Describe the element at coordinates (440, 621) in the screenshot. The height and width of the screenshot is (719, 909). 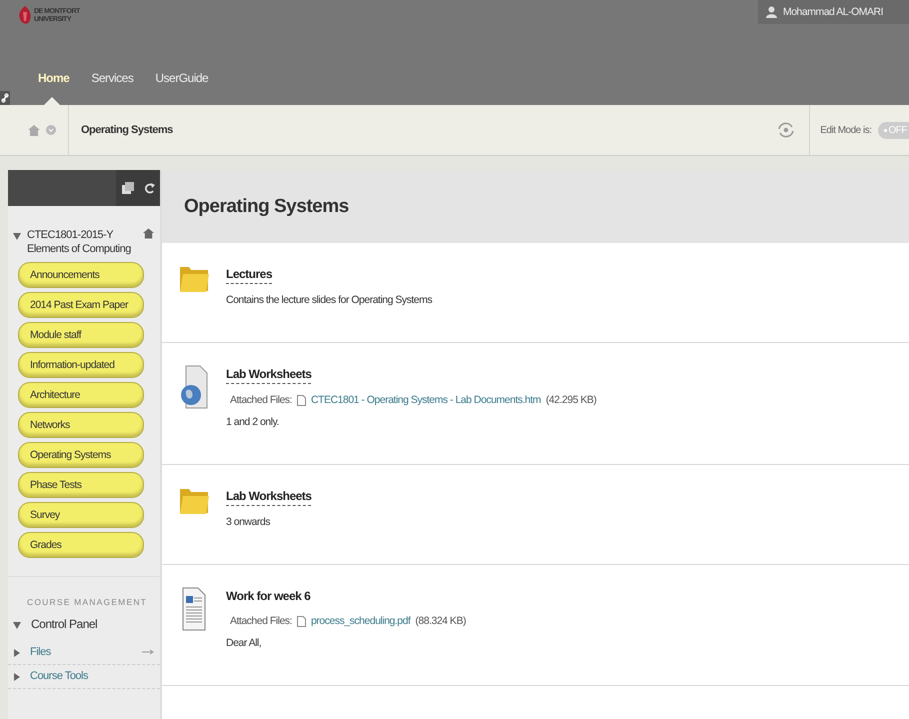
I see `file-size: (88.324 KB)` at that location.